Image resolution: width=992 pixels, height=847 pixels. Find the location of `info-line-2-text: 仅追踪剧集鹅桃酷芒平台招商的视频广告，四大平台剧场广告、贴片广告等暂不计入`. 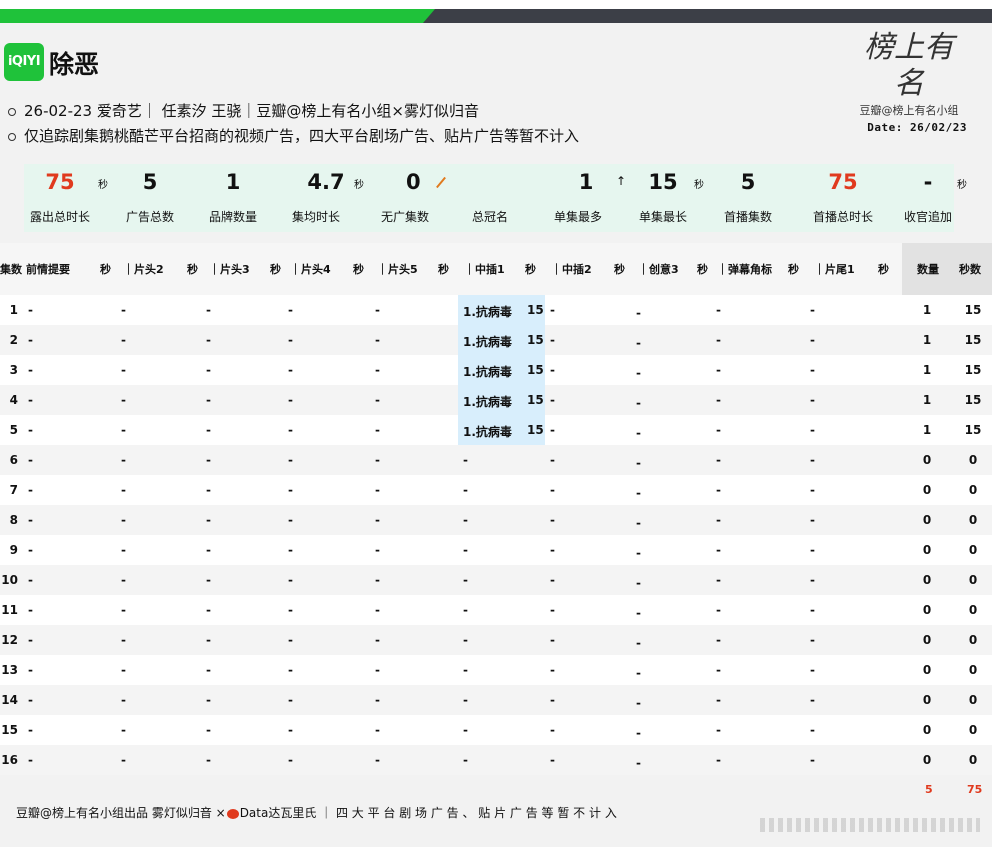

info-line-2-text: 仅追踪剧集鹅桃酷芒平台招商的视频广告，四大平台剧场广告、贴片广告等暂不计入 is located at coordinates (302, 136).